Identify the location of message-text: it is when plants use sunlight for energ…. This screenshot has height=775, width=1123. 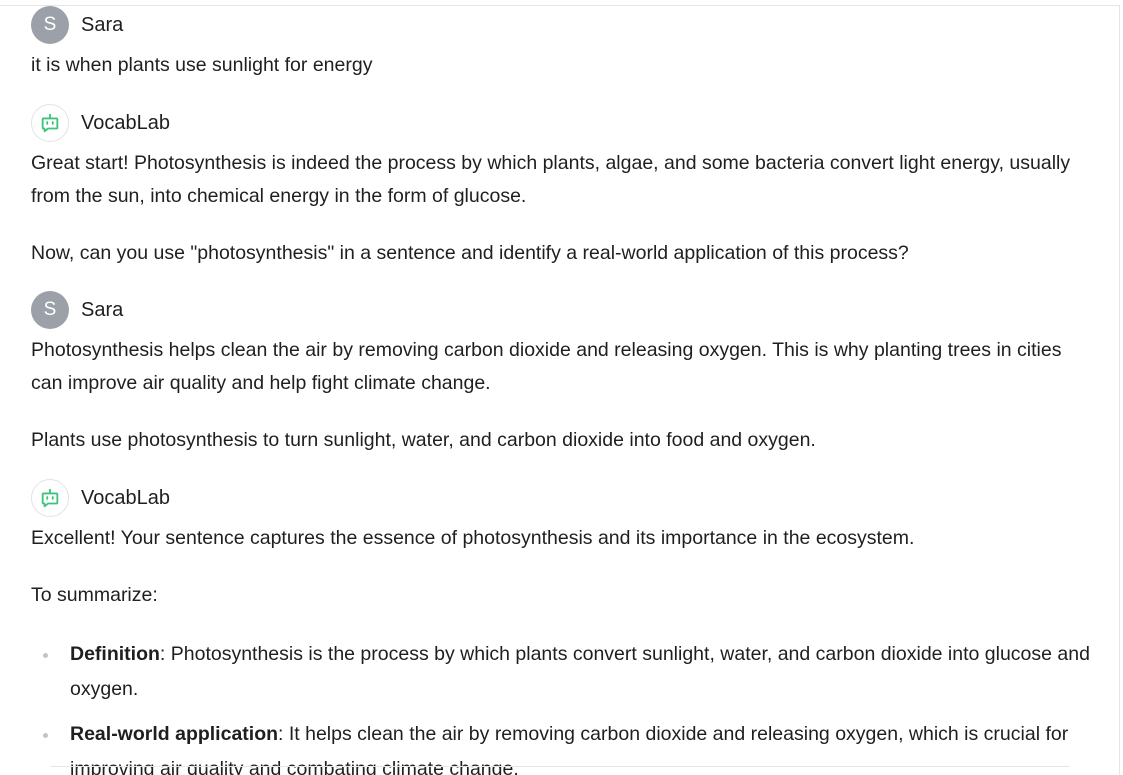
(202, 65).